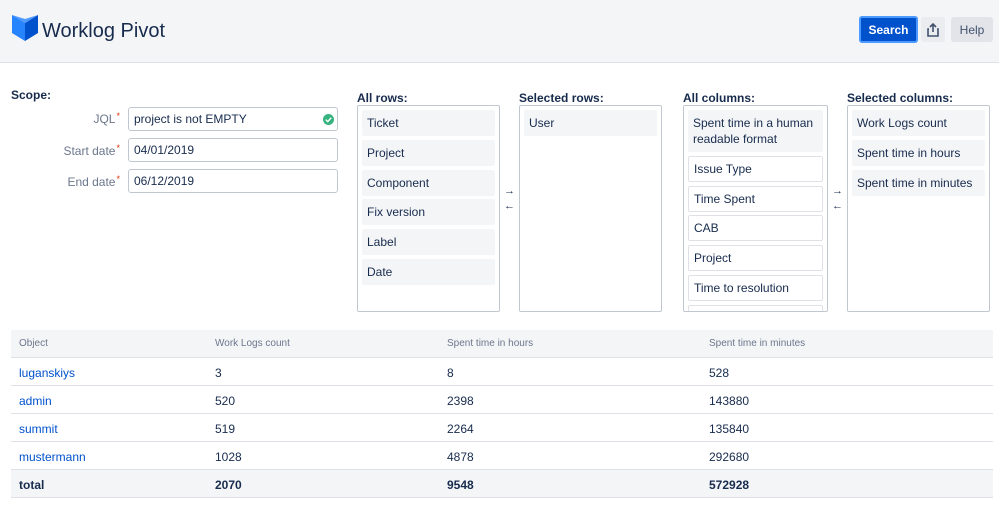 The width and height of the screenshot is (999, 510). What do you see at coordinates (502, 456) in the screenshot?
I see `table-row: mustermann 1028 4878 292680` at bounding box center [502, 456].